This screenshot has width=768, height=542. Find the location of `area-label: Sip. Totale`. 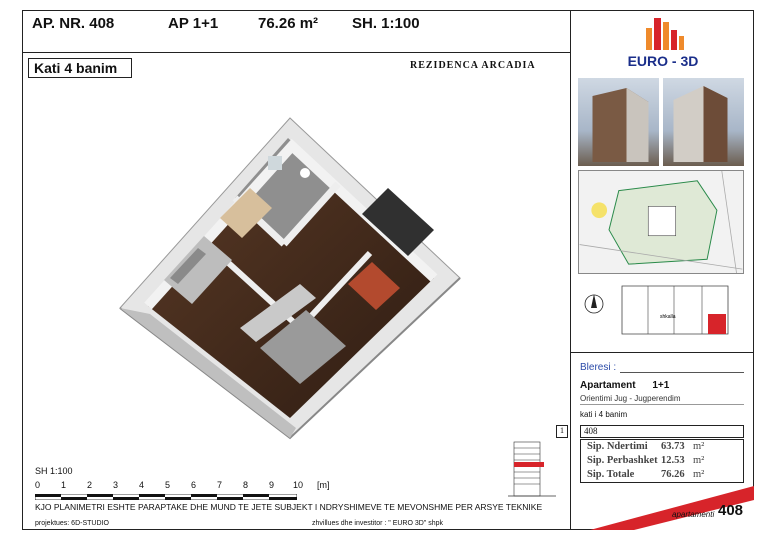

area-label: Sip. Totale is located at coordinates (611, 474).